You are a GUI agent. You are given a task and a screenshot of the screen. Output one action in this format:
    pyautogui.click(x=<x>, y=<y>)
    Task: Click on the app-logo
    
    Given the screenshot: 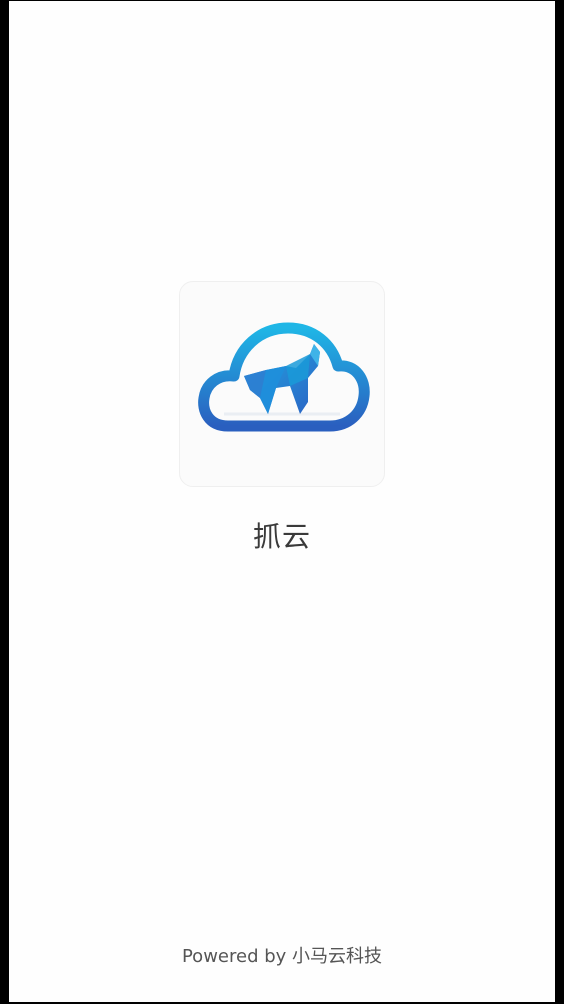 What is the action you would take?
    pyautogui.click(x=282, y=384)
    